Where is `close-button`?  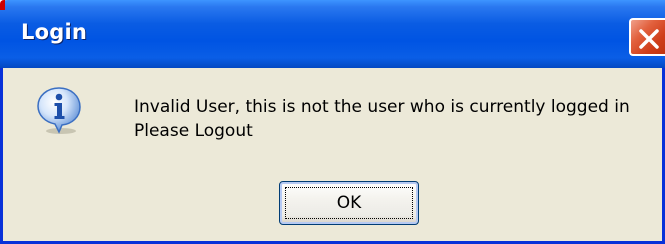 close-button is located at coordinates (647, 37).